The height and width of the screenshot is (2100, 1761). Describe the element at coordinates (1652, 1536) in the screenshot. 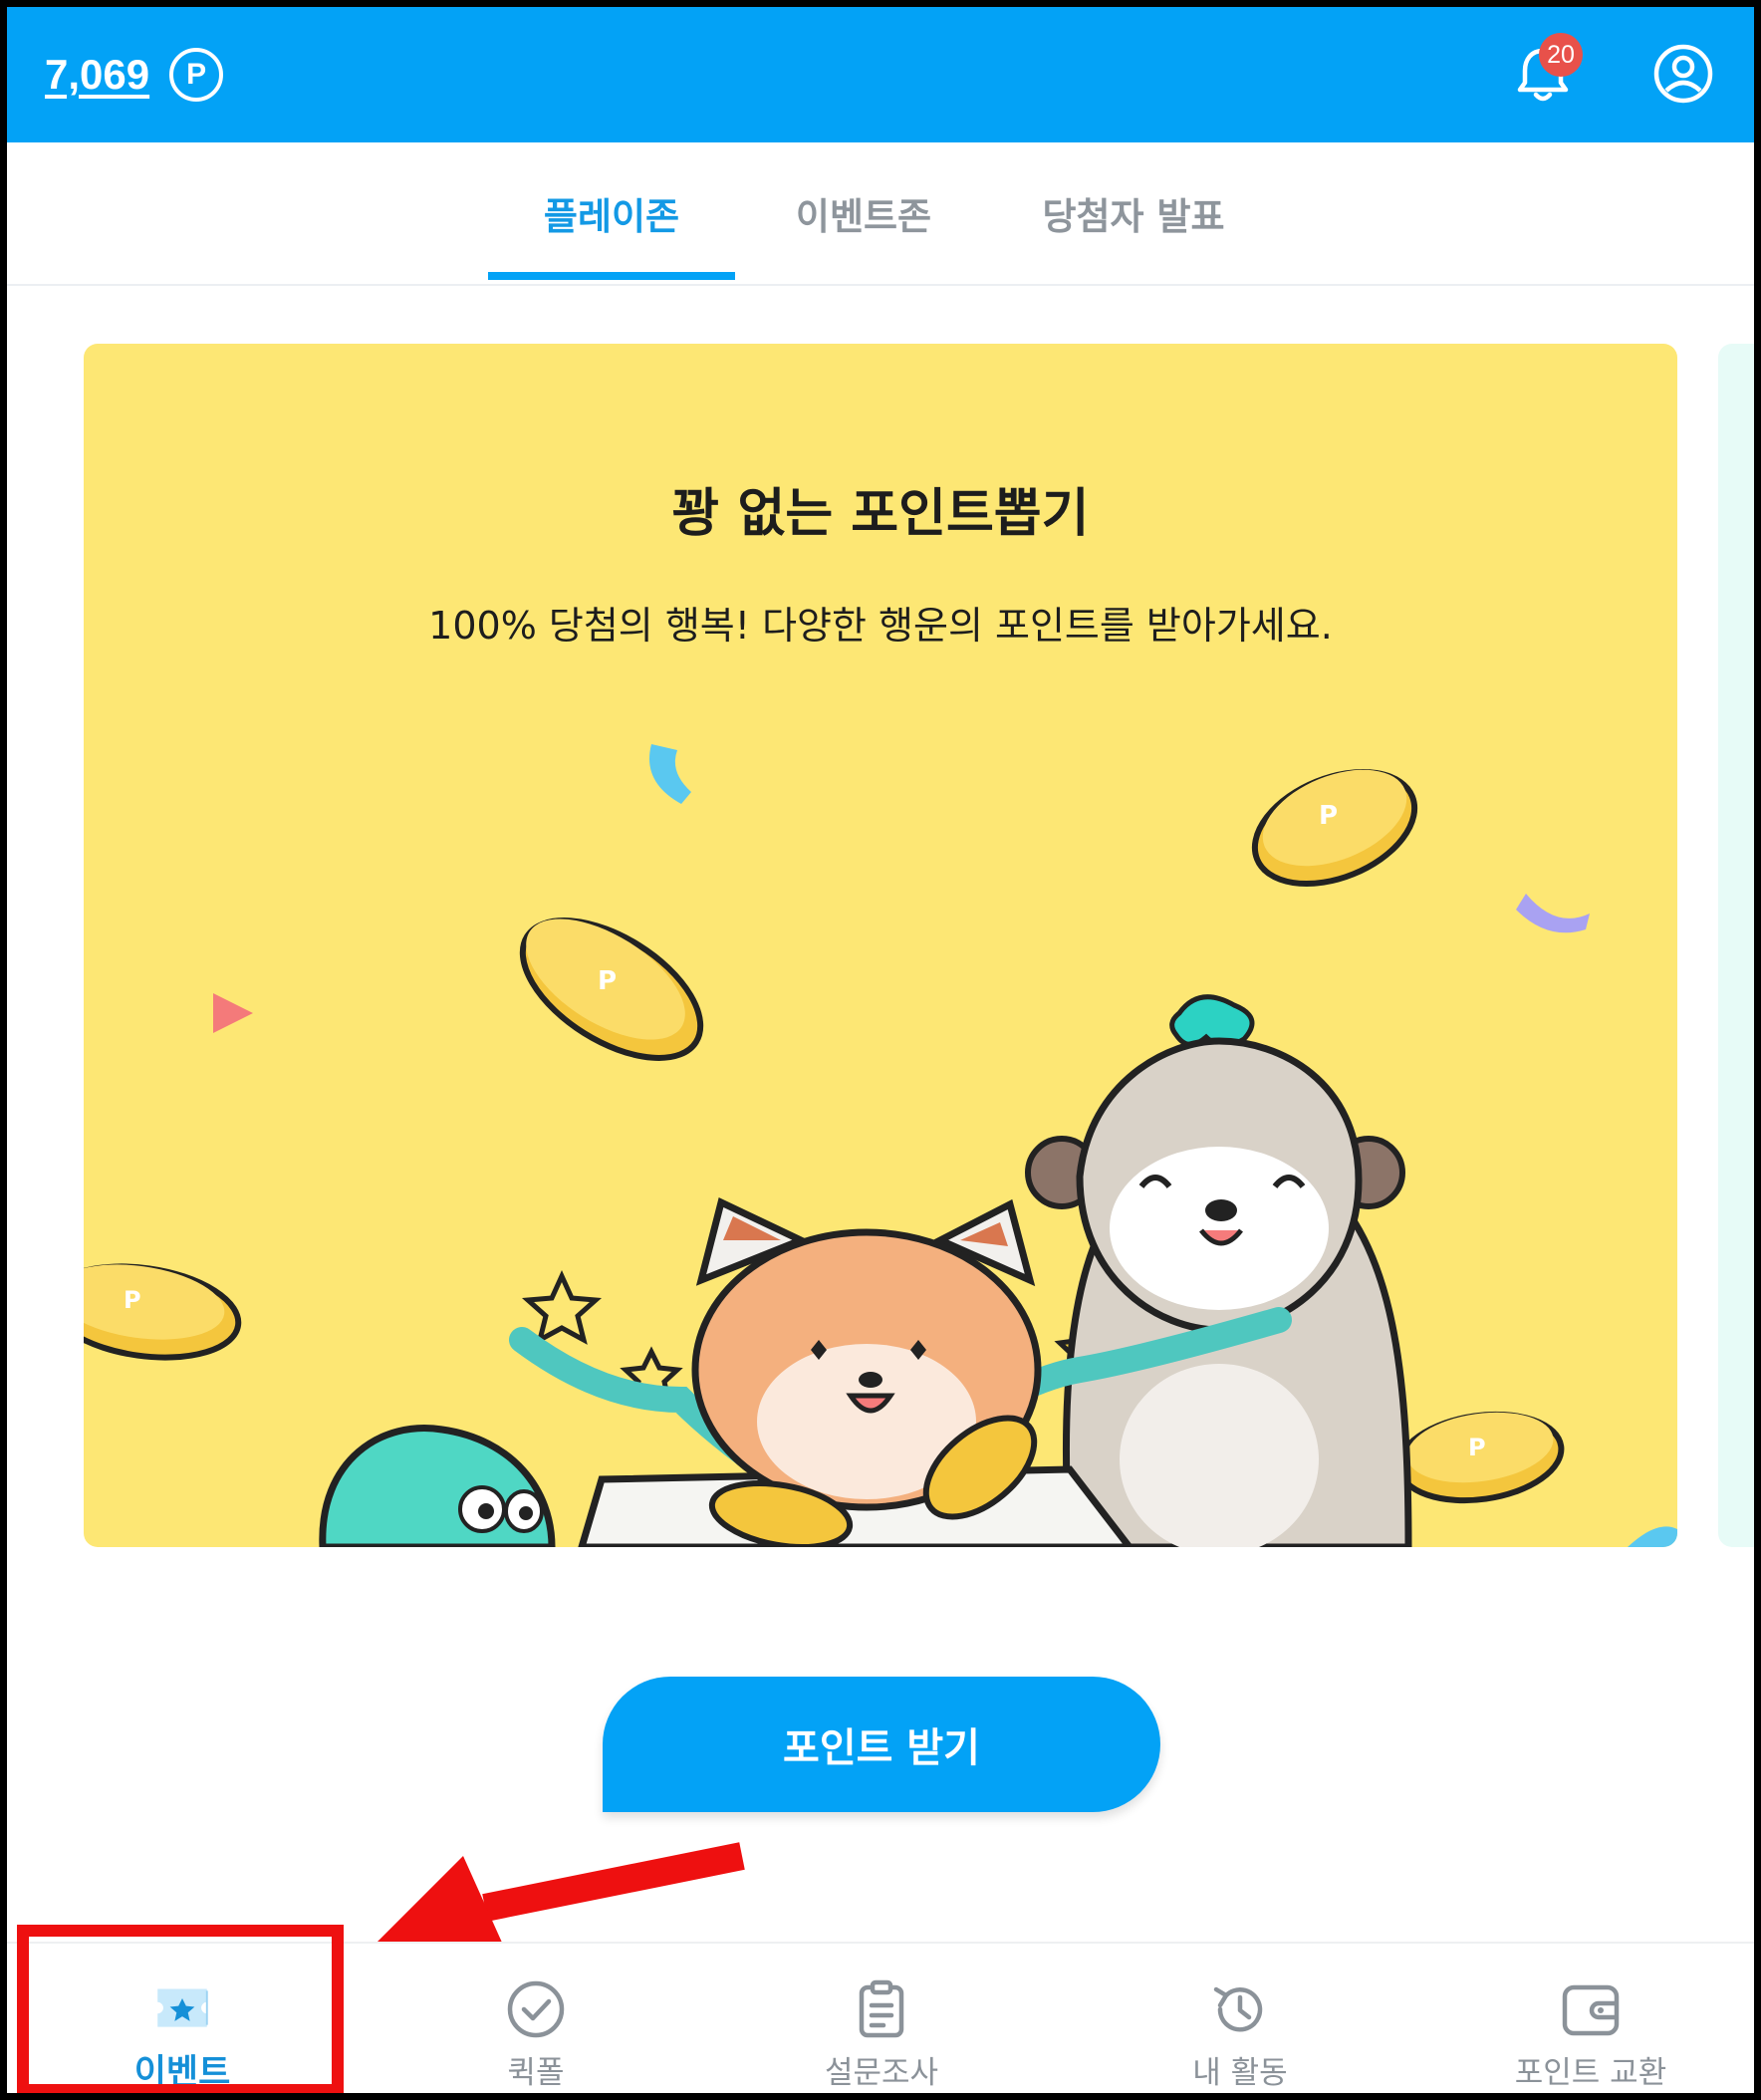

I see `confetti-corner` at that location.